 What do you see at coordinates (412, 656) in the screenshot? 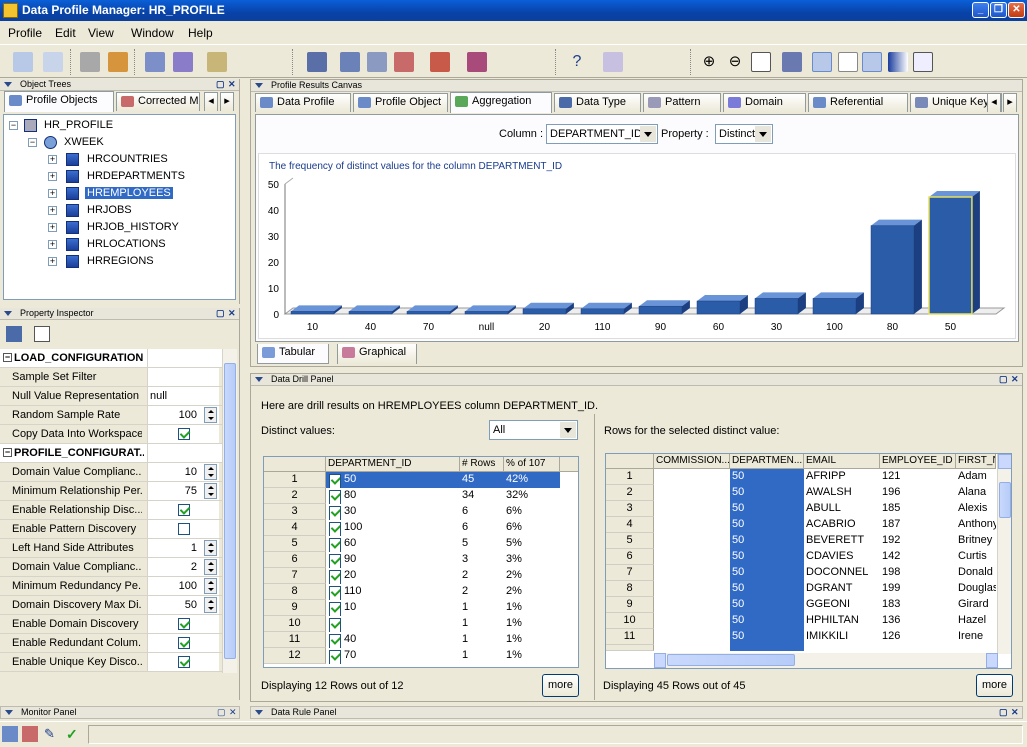
I see `table-row: 12 70 1 1%` at bounding box center [412, 656].